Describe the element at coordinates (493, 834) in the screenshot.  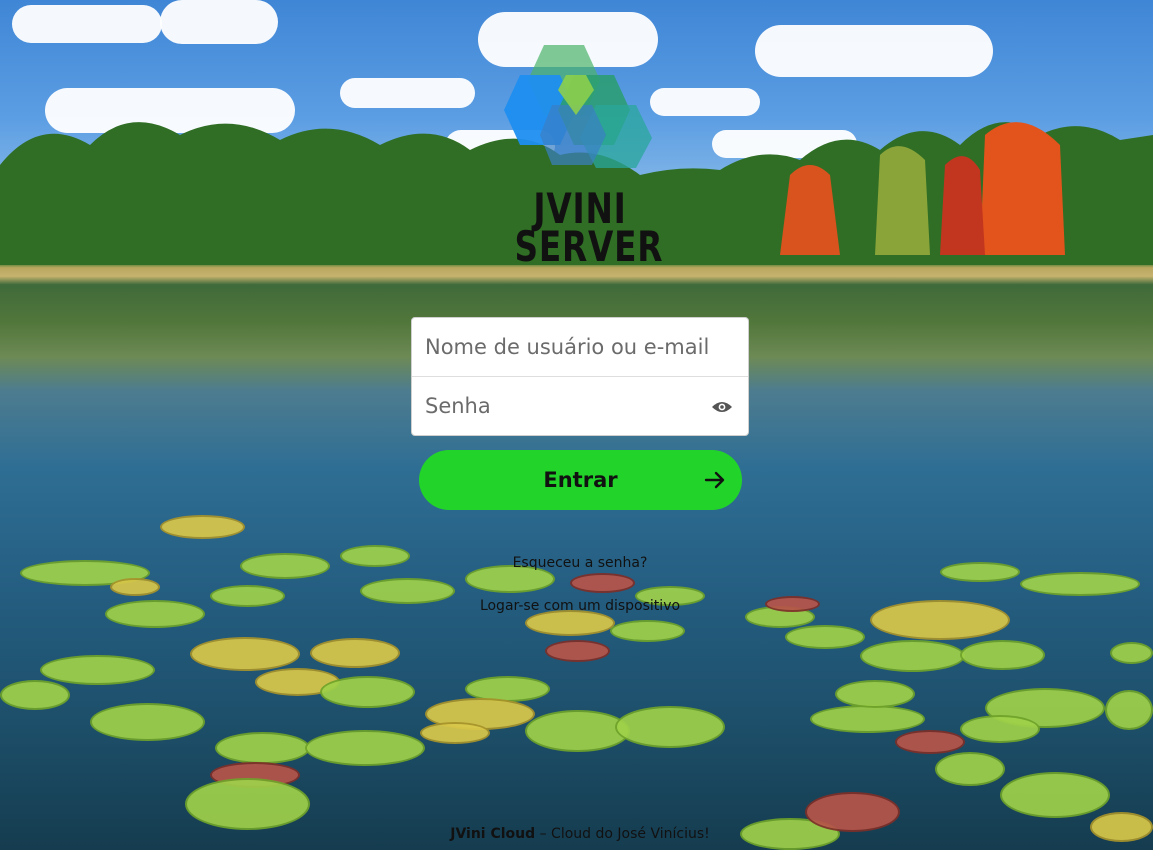
I see `footer-brand: JVini Cloud` at that location.